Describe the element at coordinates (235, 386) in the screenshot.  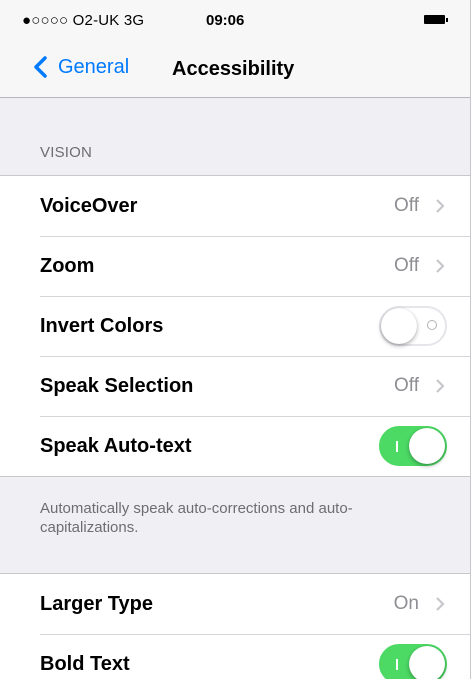
I see `row-speak-selection: Speak Selection Off` at that location.